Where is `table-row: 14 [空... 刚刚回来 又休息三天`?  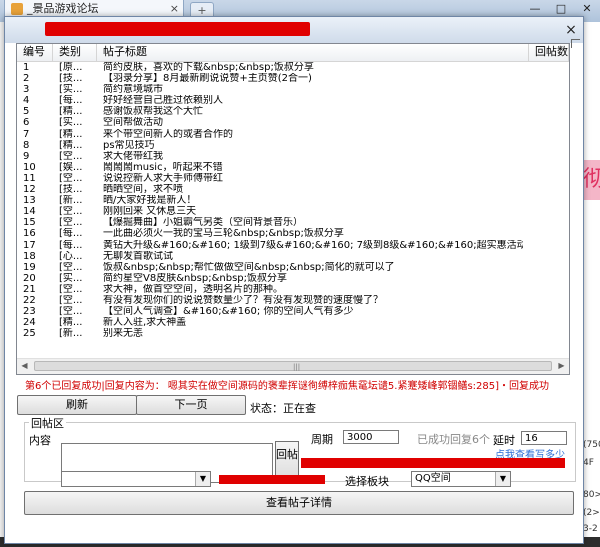 table-row: 14 [空... 刚刚回来 又休息三天 is located at coordinates (293, 211).